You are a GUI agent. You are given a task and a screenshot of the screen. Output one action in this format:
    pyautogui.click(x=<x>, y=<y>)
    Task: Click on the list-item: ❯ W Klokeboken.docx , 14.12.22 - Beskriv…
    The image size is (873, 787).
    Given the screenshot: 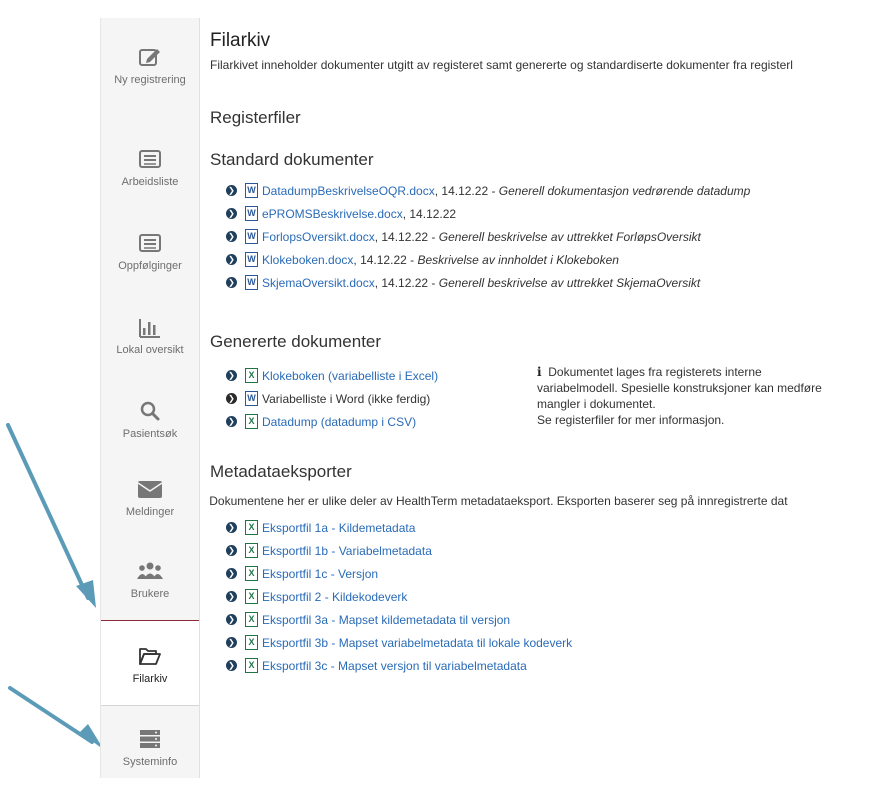 What is the action you would take?
    pyautogui.click(x=488, y=259)
    